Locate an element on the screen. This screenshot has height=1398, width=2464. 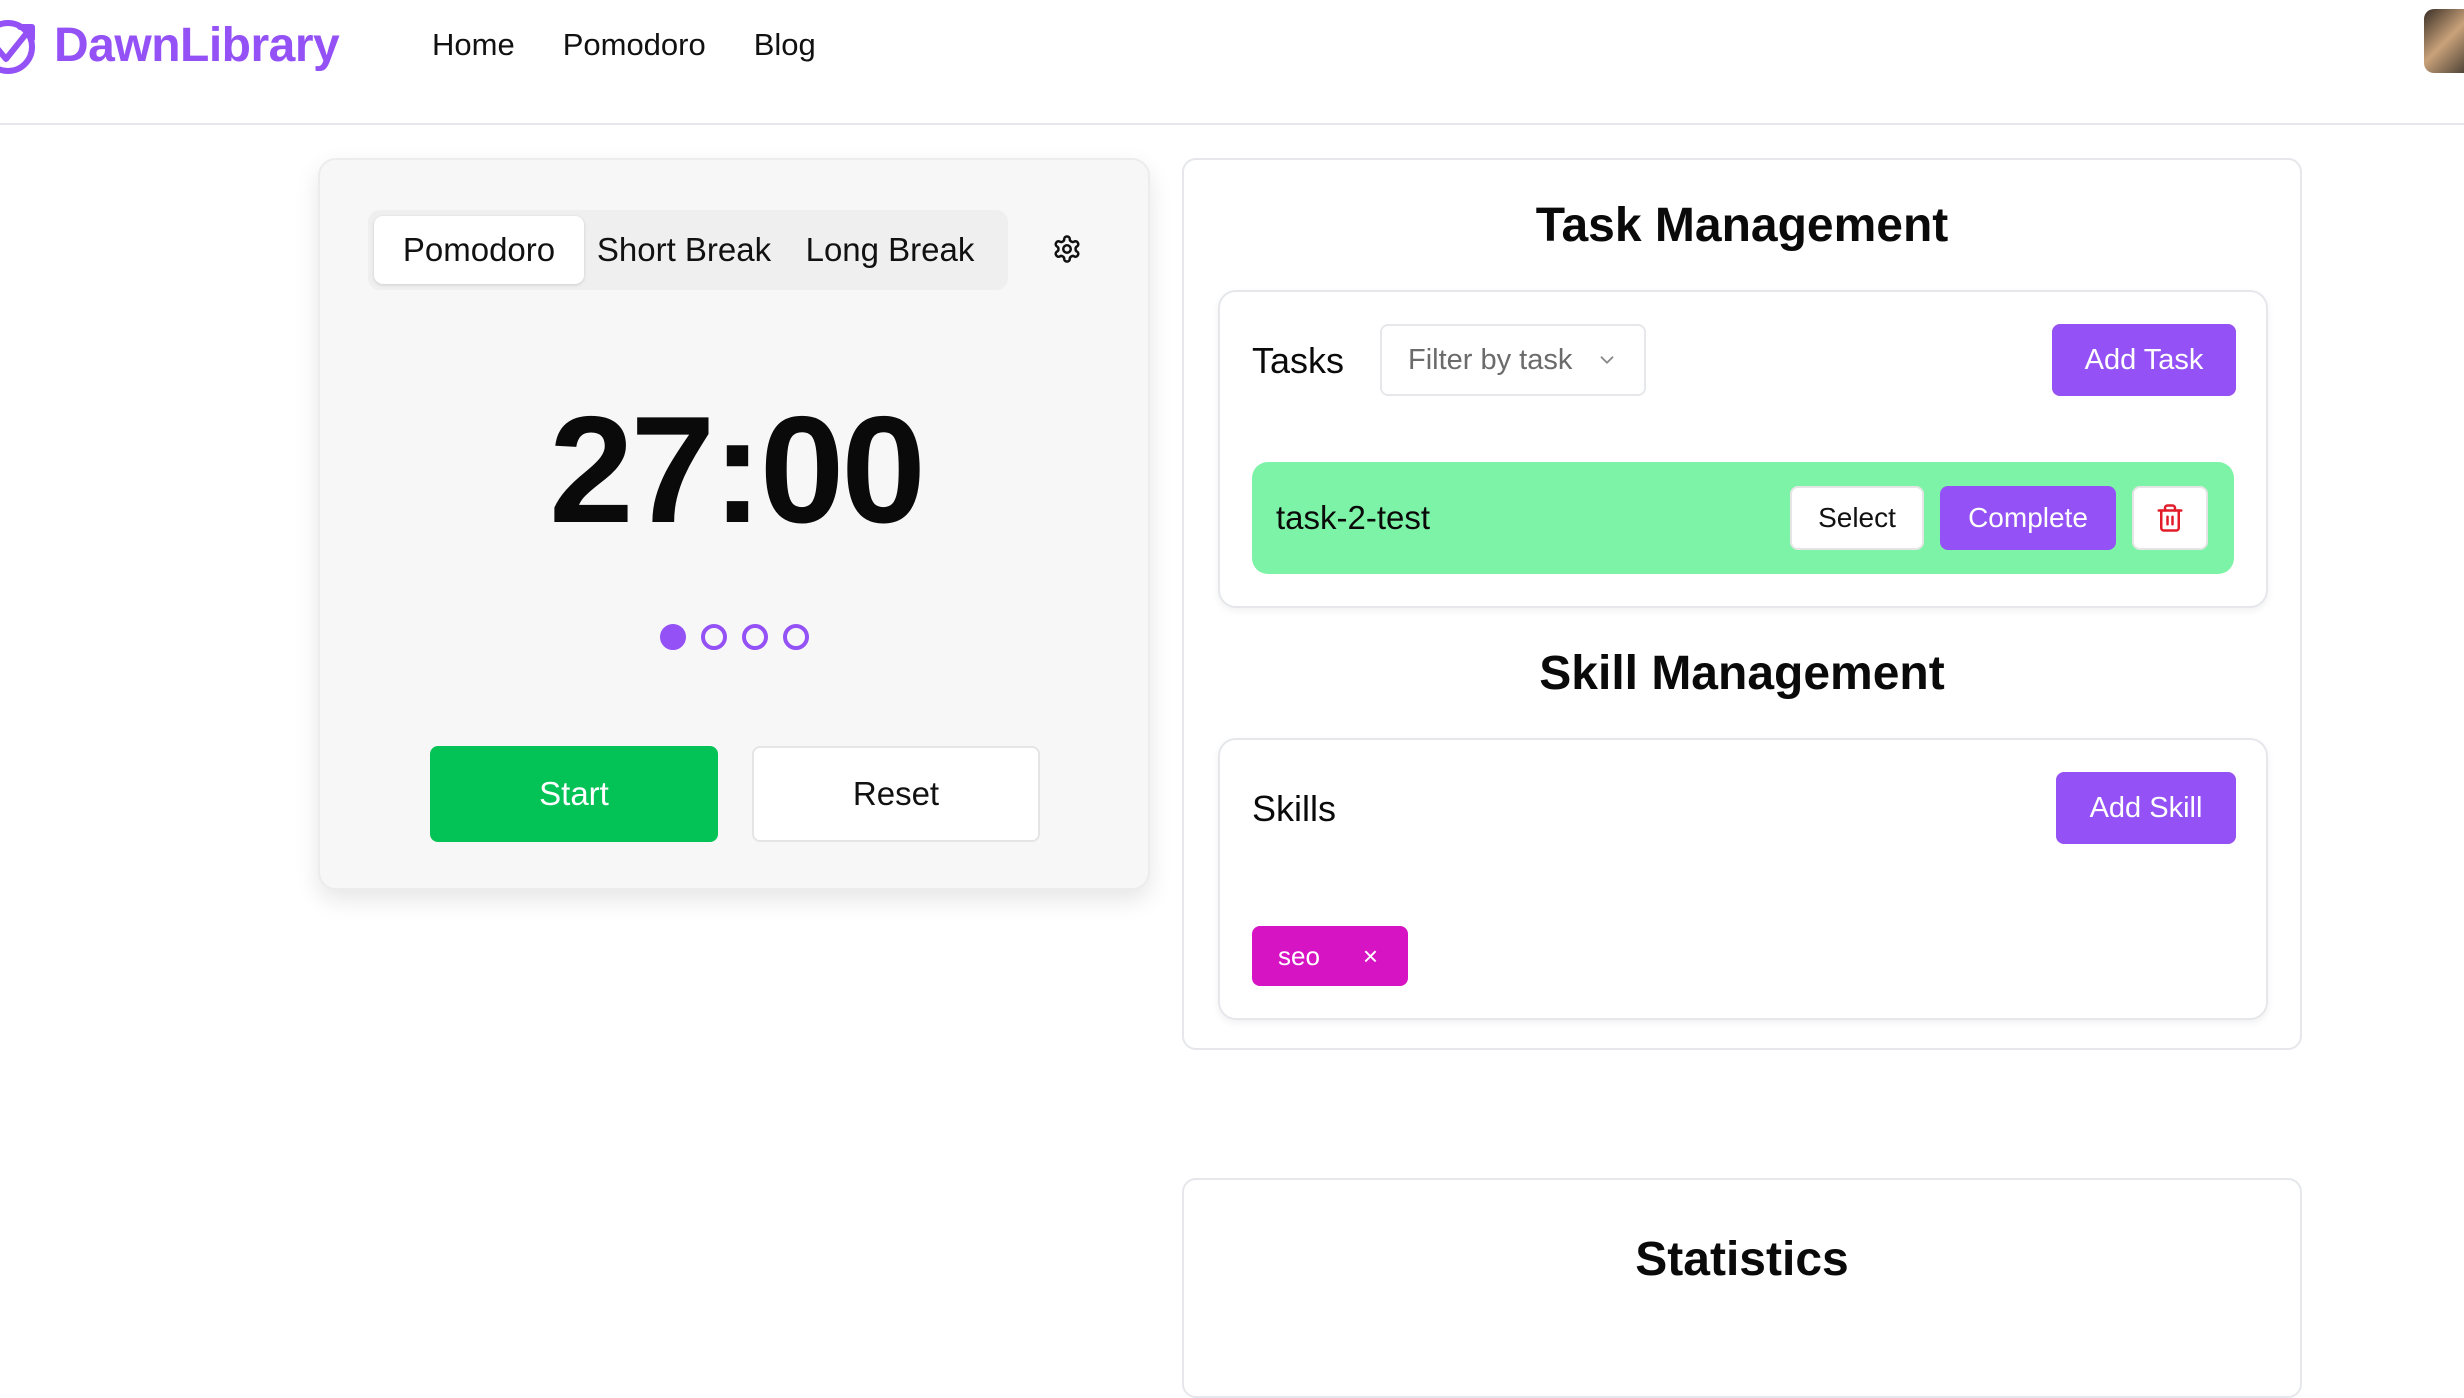
timer-settings-button is located at coordinates (1067, 249).